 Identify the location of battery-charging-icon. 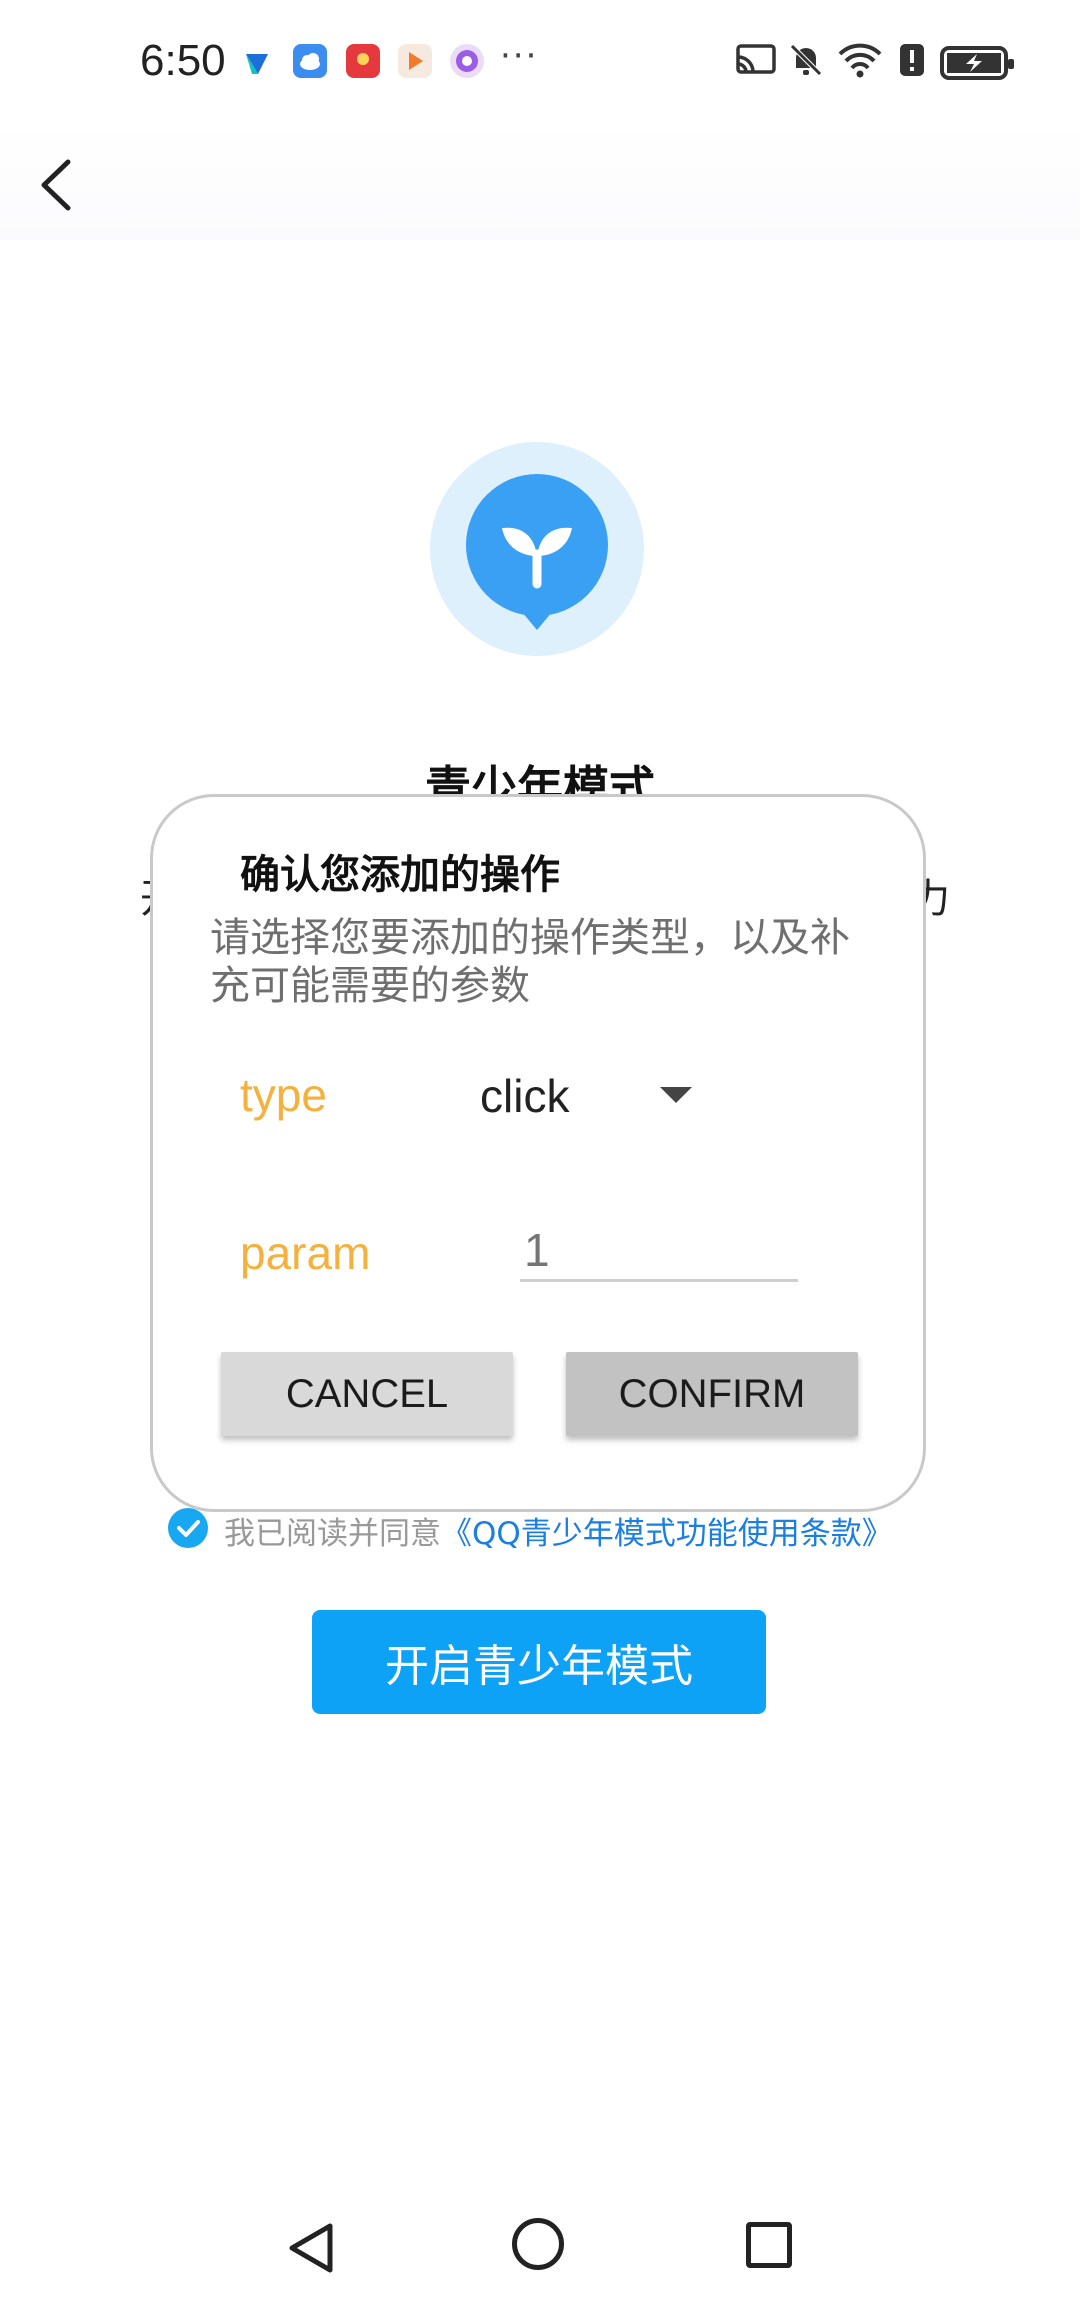
(977, 63).